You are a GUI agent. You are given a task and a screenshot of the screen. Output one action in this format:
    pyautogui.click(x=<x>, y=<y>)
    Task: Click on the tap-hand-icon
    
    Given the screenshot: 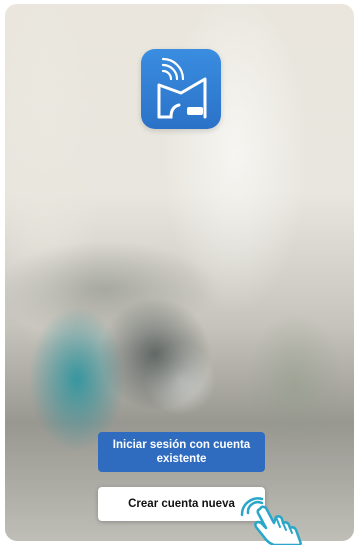 What is the action you would take?
    pyautogui.click(x=272, y=520)
    